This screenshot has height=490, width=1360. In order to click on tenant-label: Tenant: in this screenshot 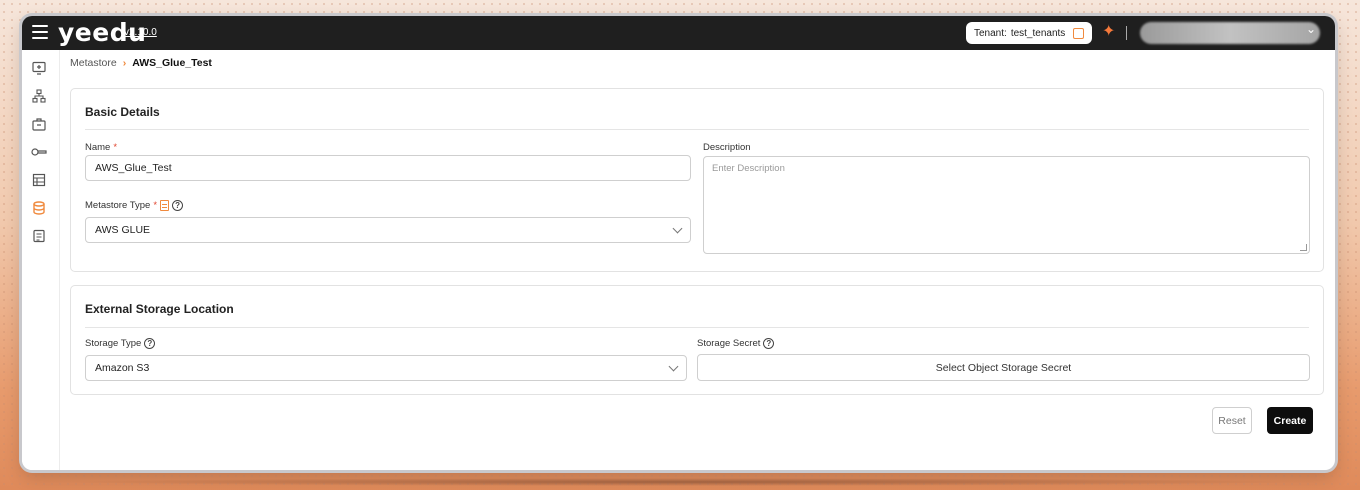, I will do `click(990, 33)`.